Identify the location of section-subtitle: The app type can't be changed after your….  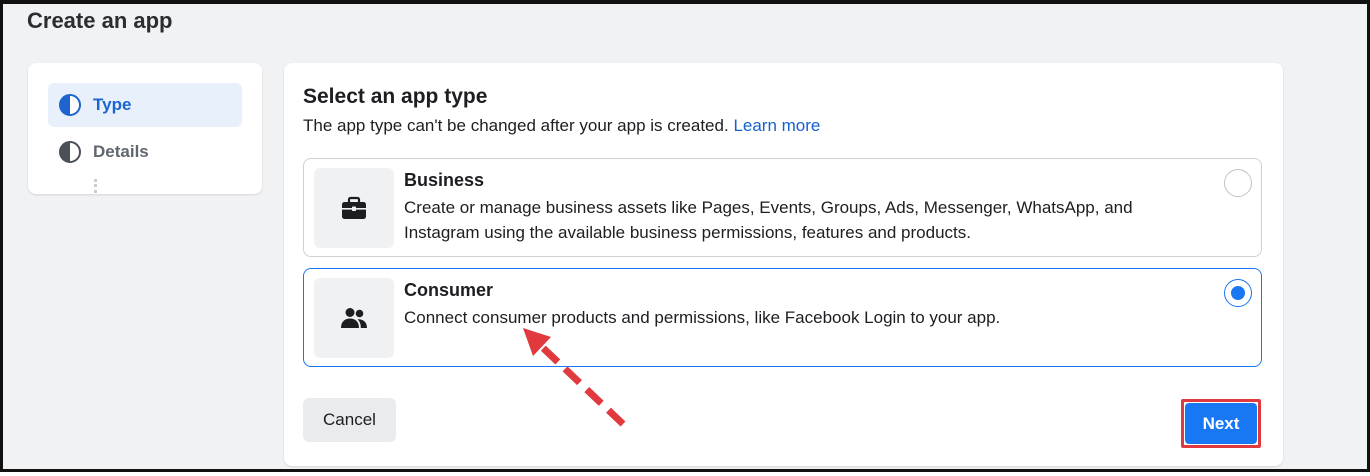
(561, 126).